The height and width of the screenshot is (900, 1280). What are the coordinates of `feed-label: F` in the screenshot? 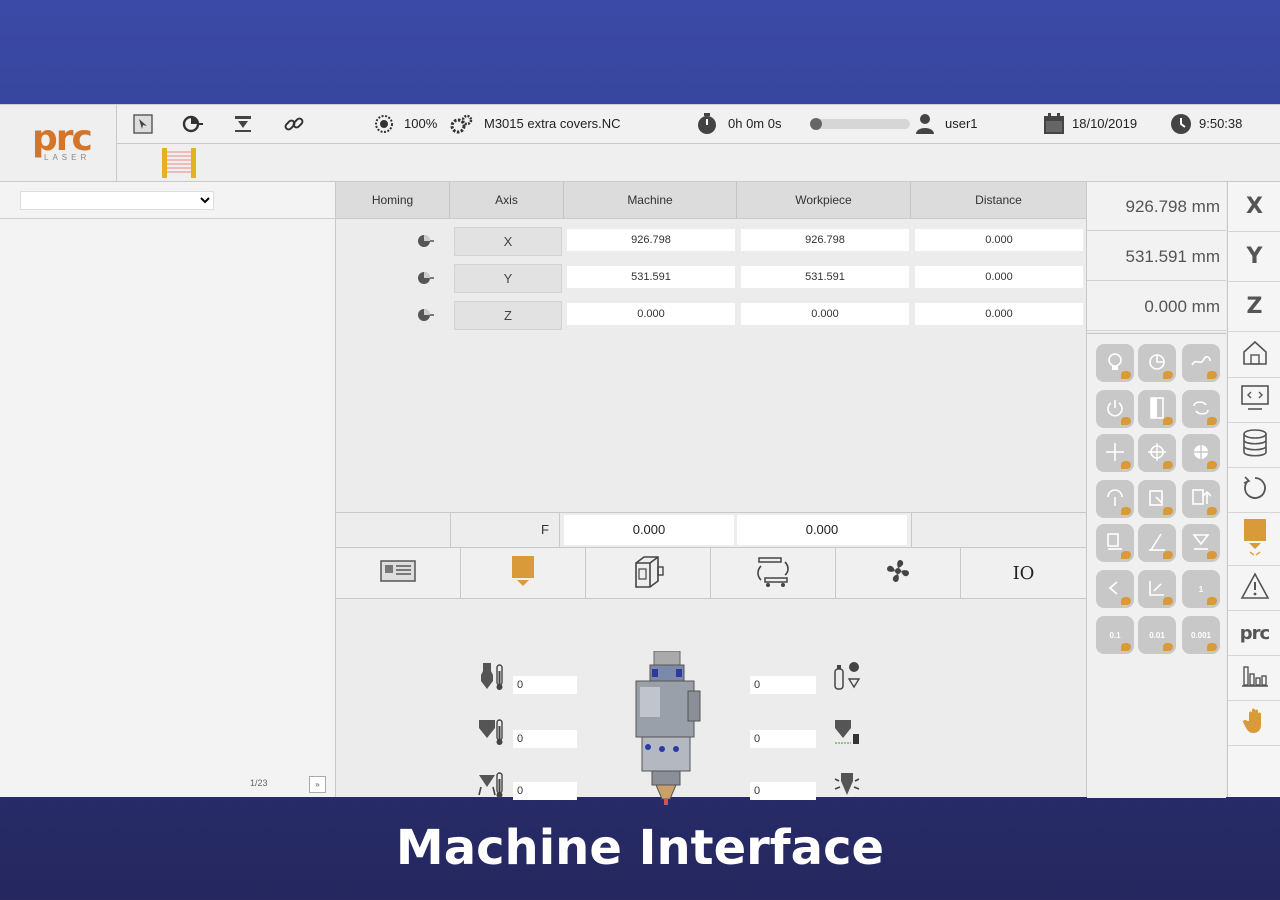 It's located at (505, 530).